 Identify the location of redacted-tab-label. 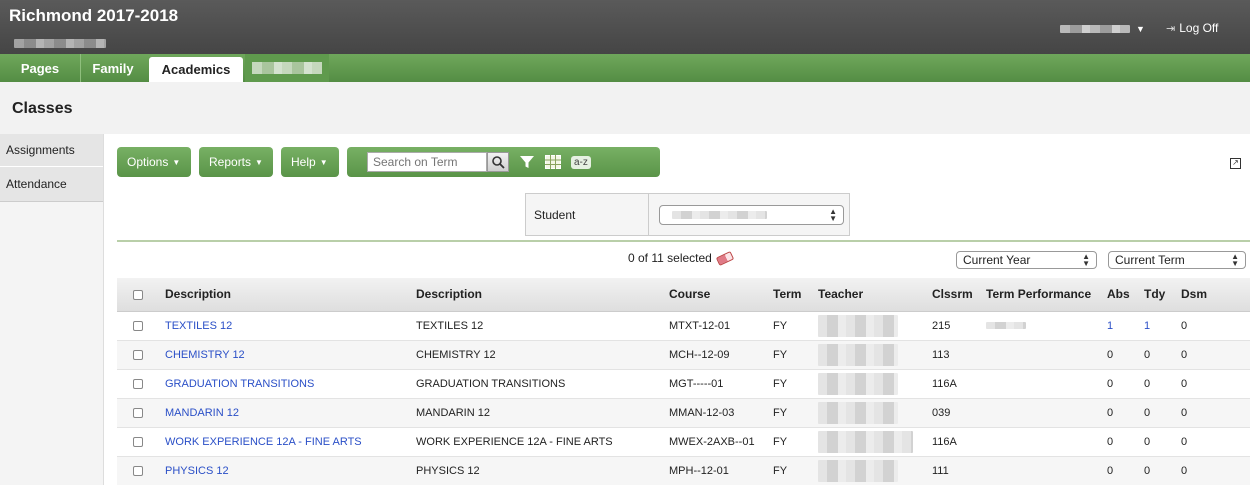
(287, 68).